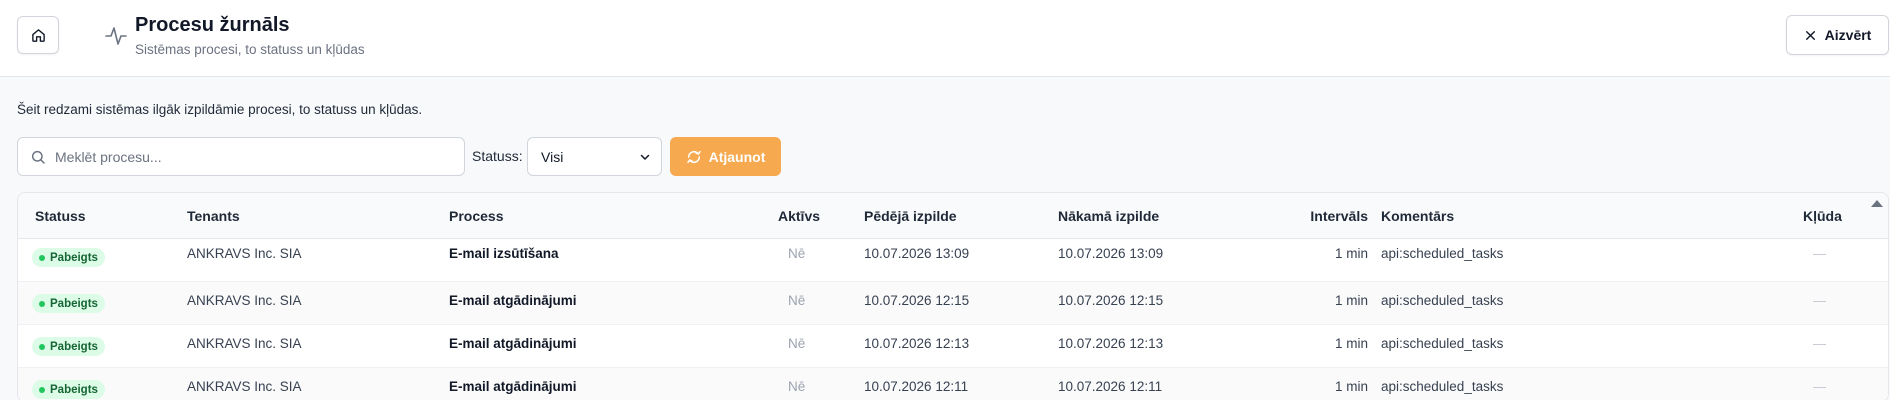  Describe the element at coordinates (504, 253) in the screenshot. I see `process-cell: E-mail izsūtīšana` at that location.